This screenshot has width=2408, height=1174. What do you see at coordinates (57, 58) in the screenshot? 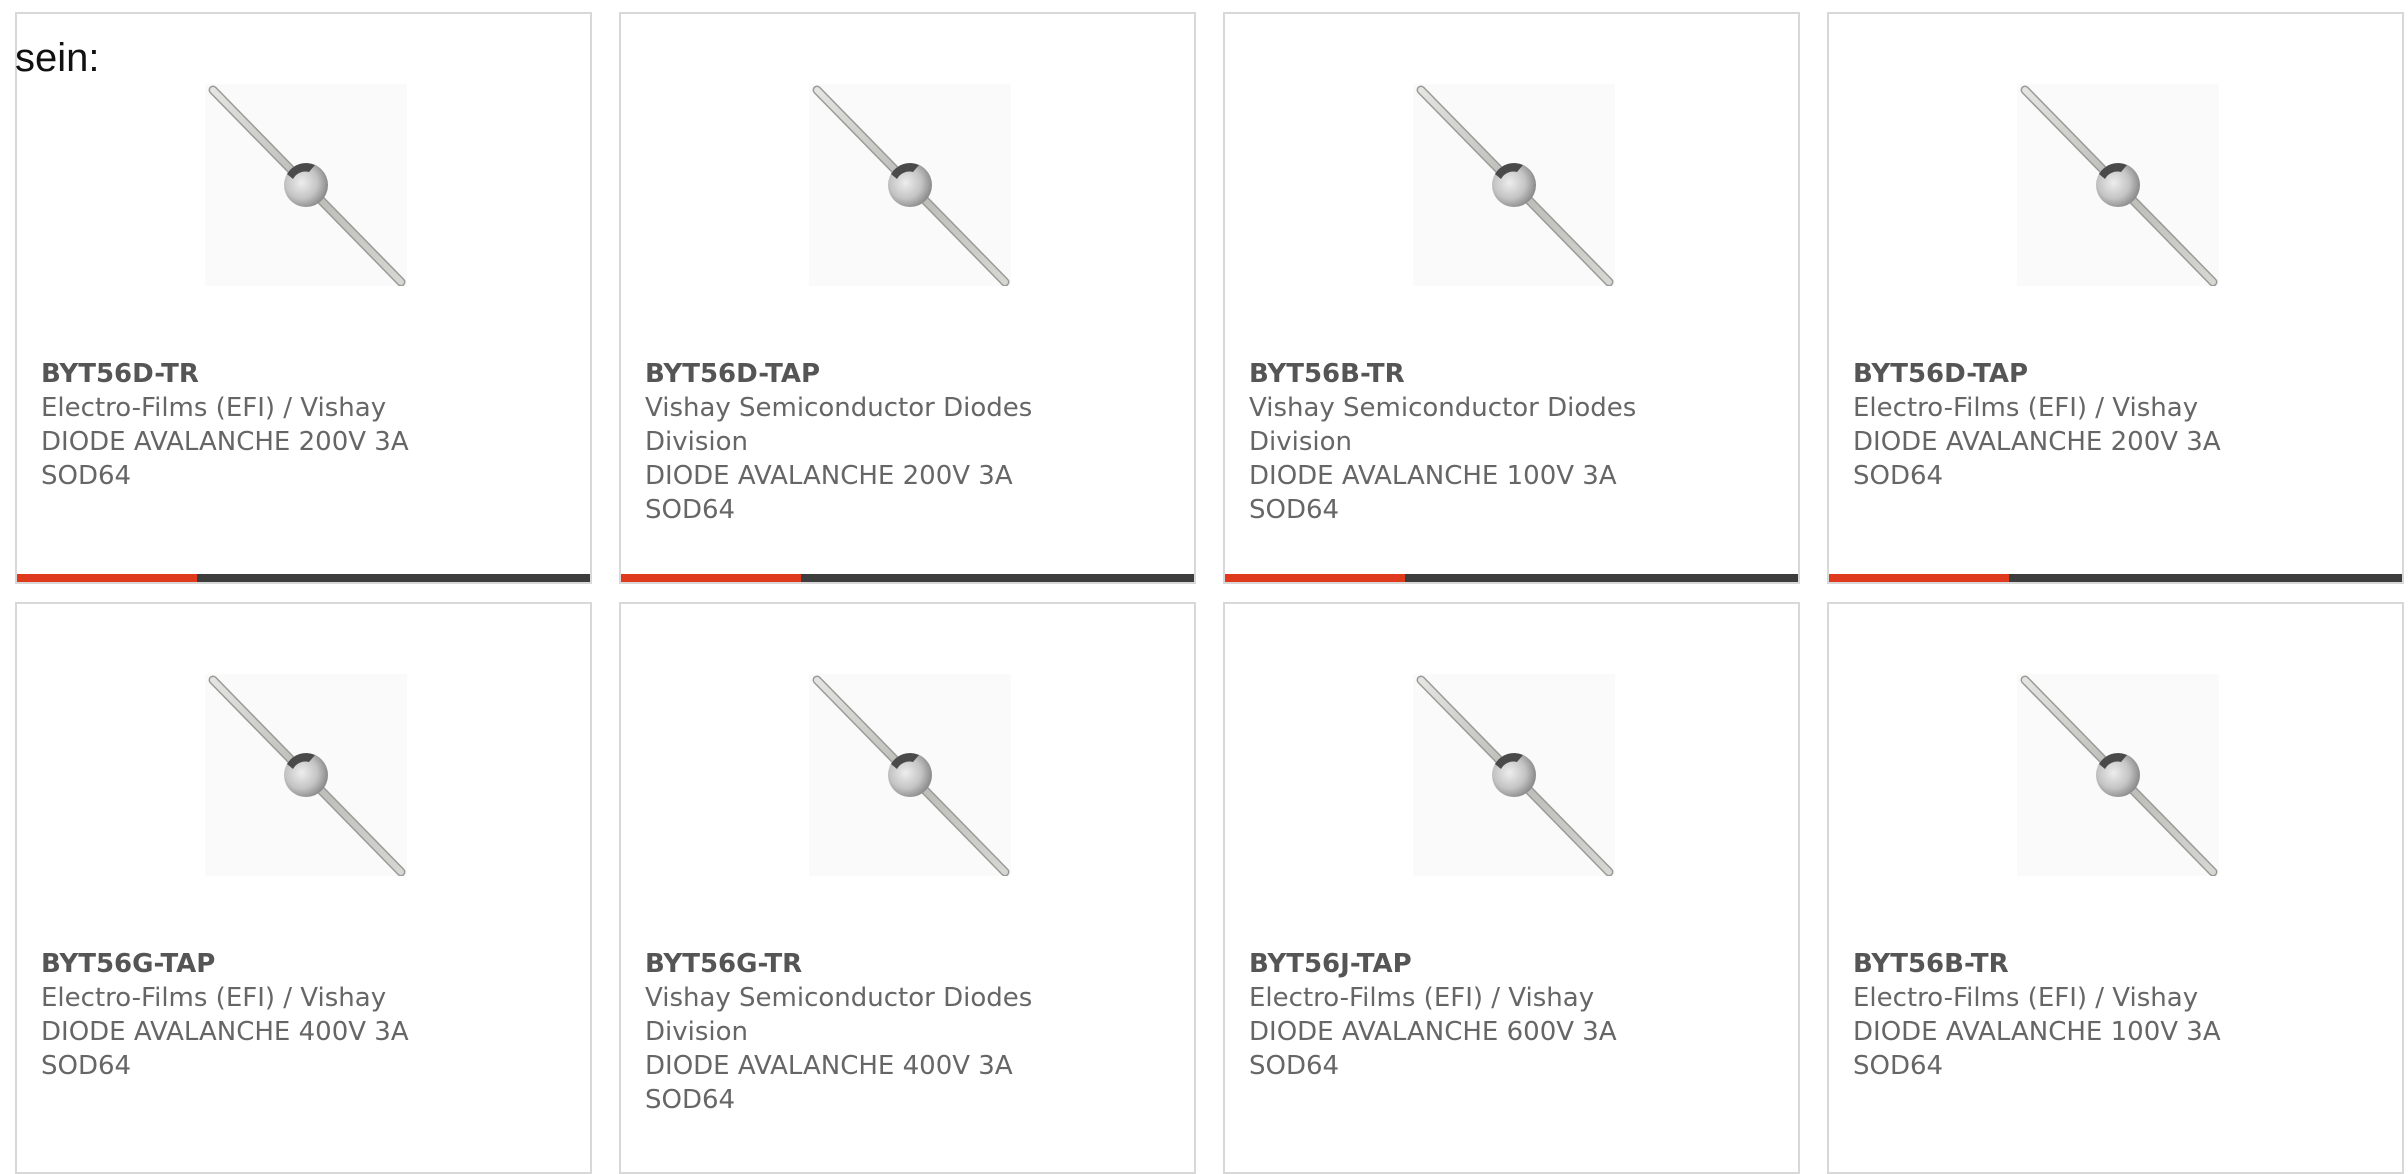
I see `section-heading: sein:` at bounding box center [57, 58].